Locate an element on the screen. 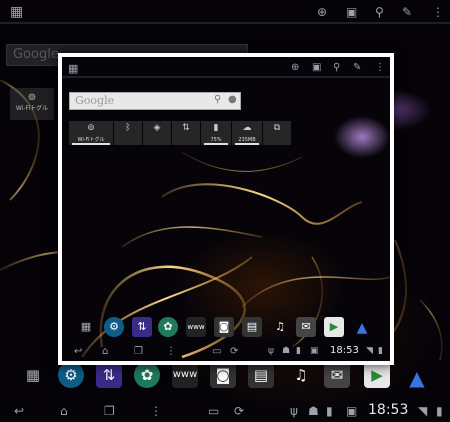  bluetooth-icon: ᛒ is located at coordinates (128, 128).